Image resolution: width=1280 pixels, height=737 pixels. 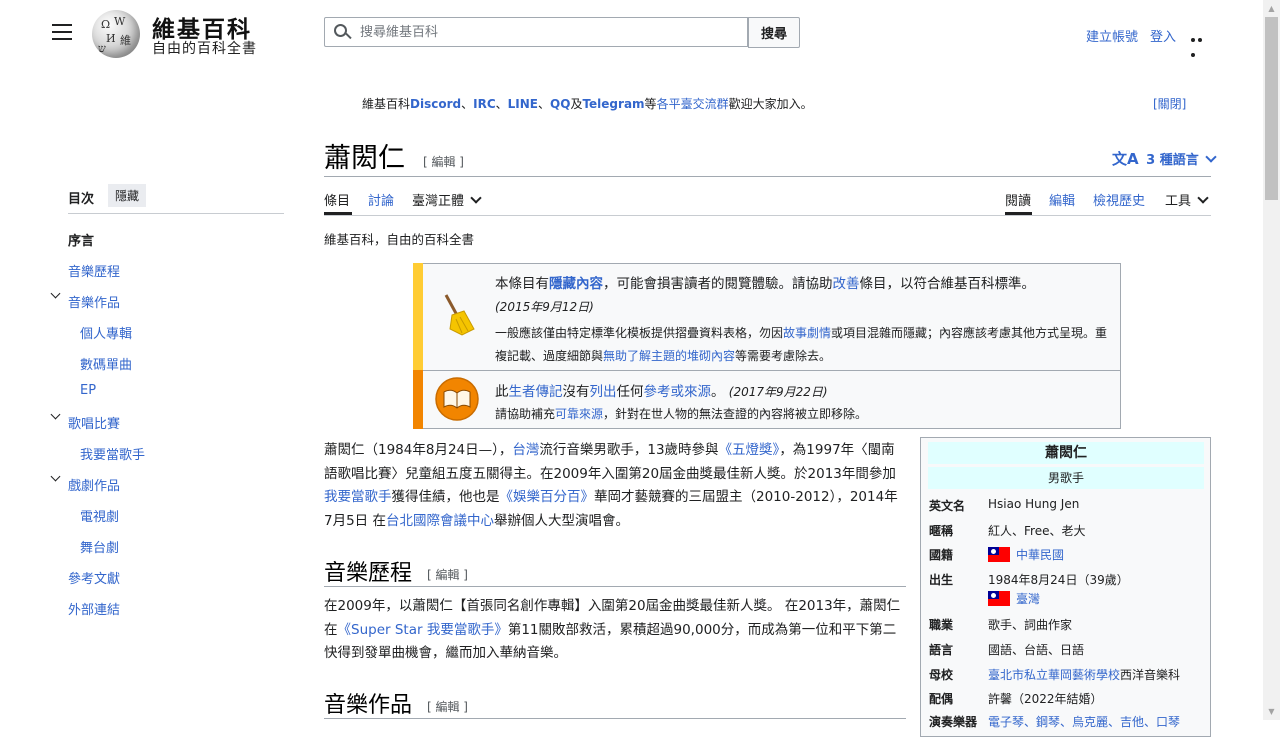 What do you see at coordinates (1271, 108) in the screenshot?
I see `scrollbar-thumb` at bounding box center [1271, 108].